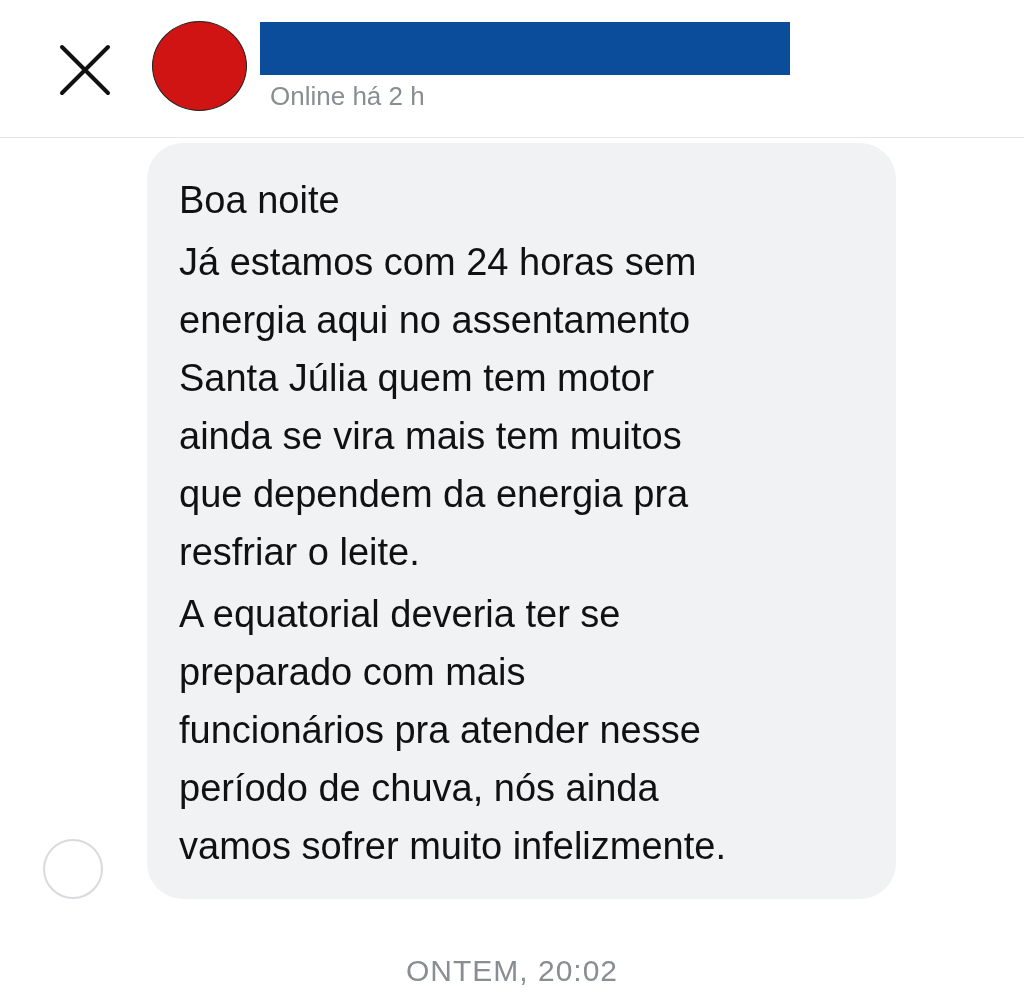  Describe the element at coordinates (512, 971) in the screenshot. I see `timestamp: ONTEM, 20:02` at that location.